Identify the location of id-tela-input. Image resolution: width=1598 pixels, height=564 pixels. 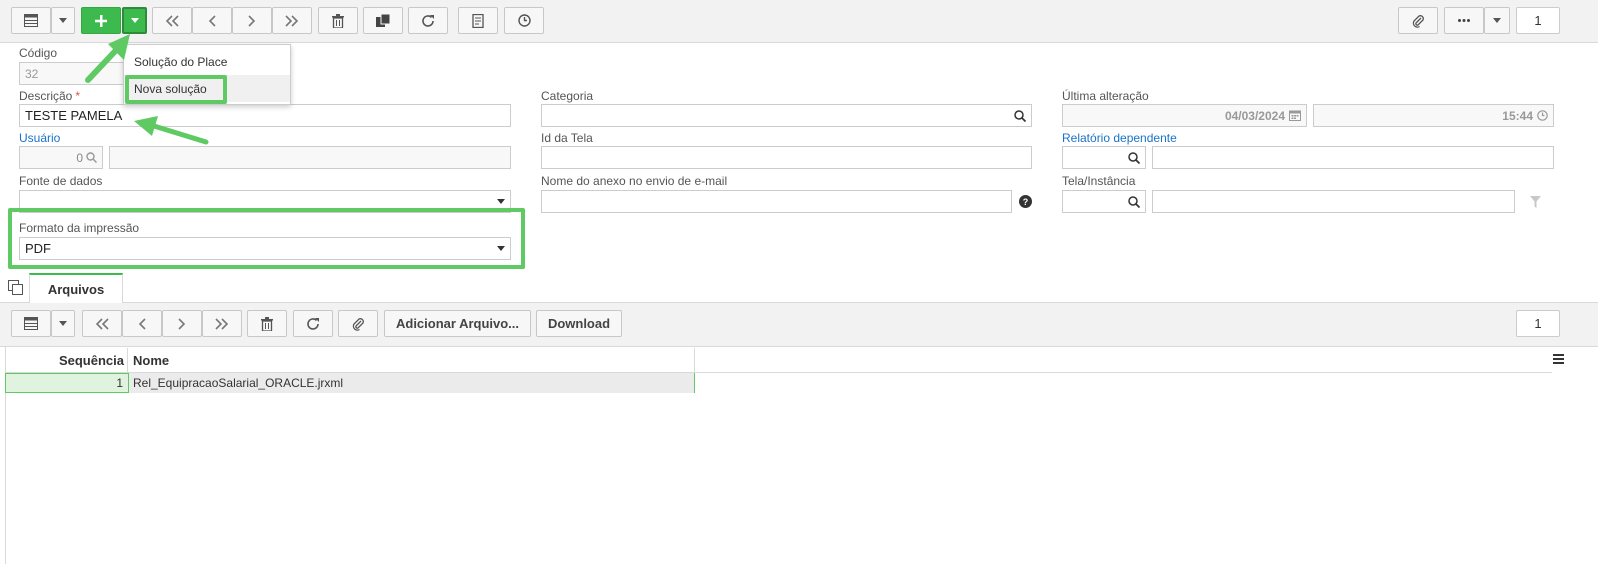
(786, 157).